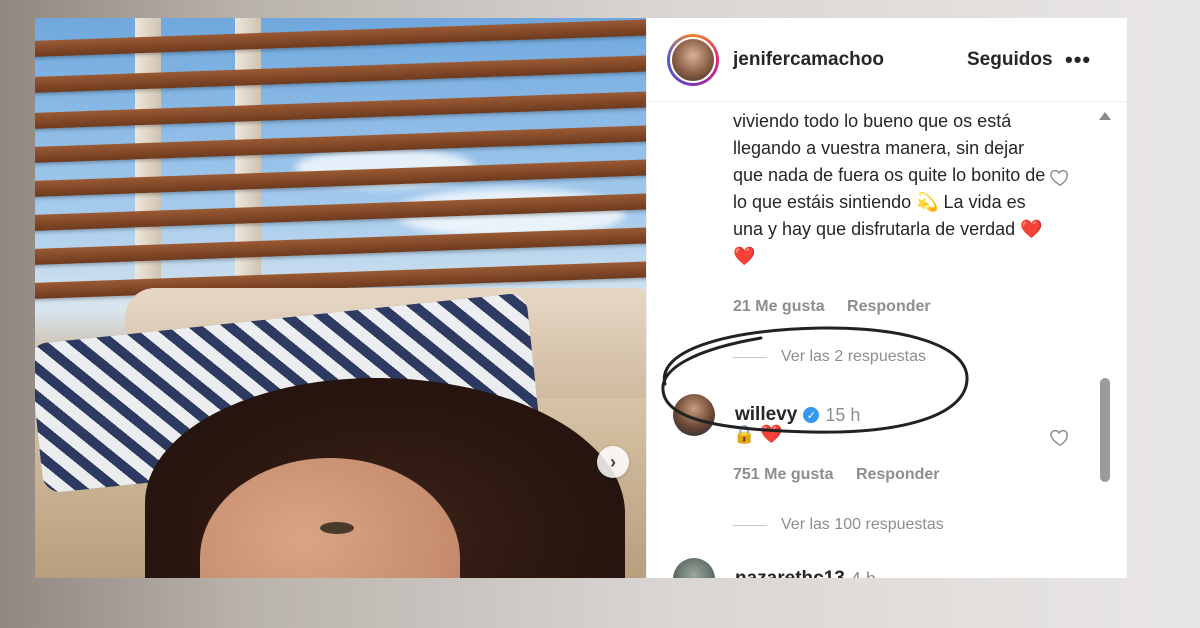 The image size is (1200, 628). I want to click on author-username: jenifercamachoo, so click(808, 60).